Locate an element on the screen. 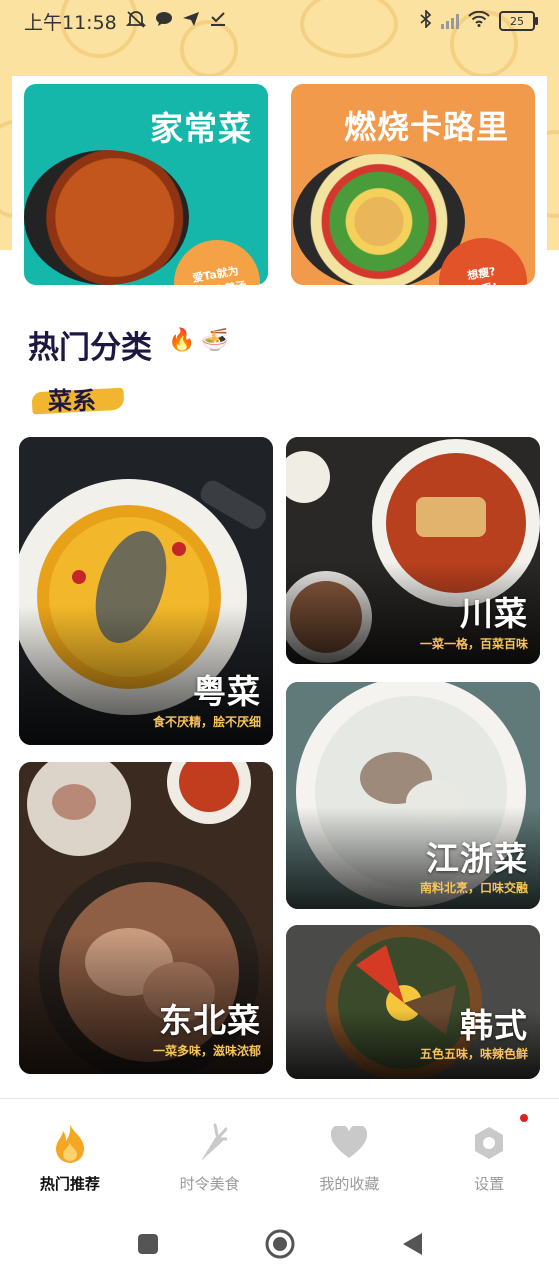  system-nav-bar is located at coordinates (279, 1244).